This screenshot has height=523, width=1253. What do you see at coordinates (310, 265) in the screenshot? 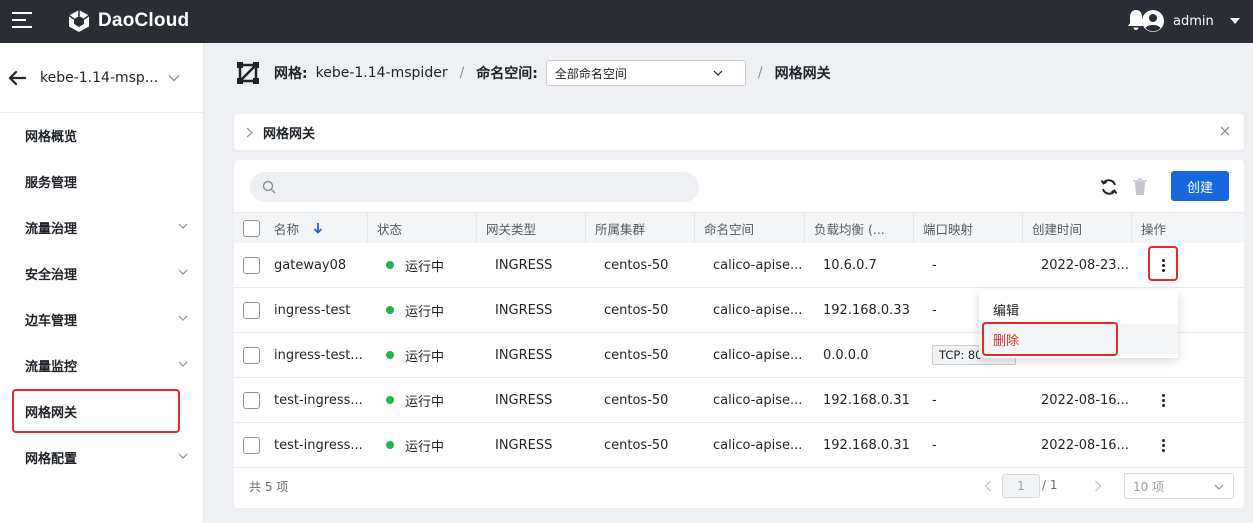
I see `gateway-name-link: gateway08` at bounding box center [310, 265].